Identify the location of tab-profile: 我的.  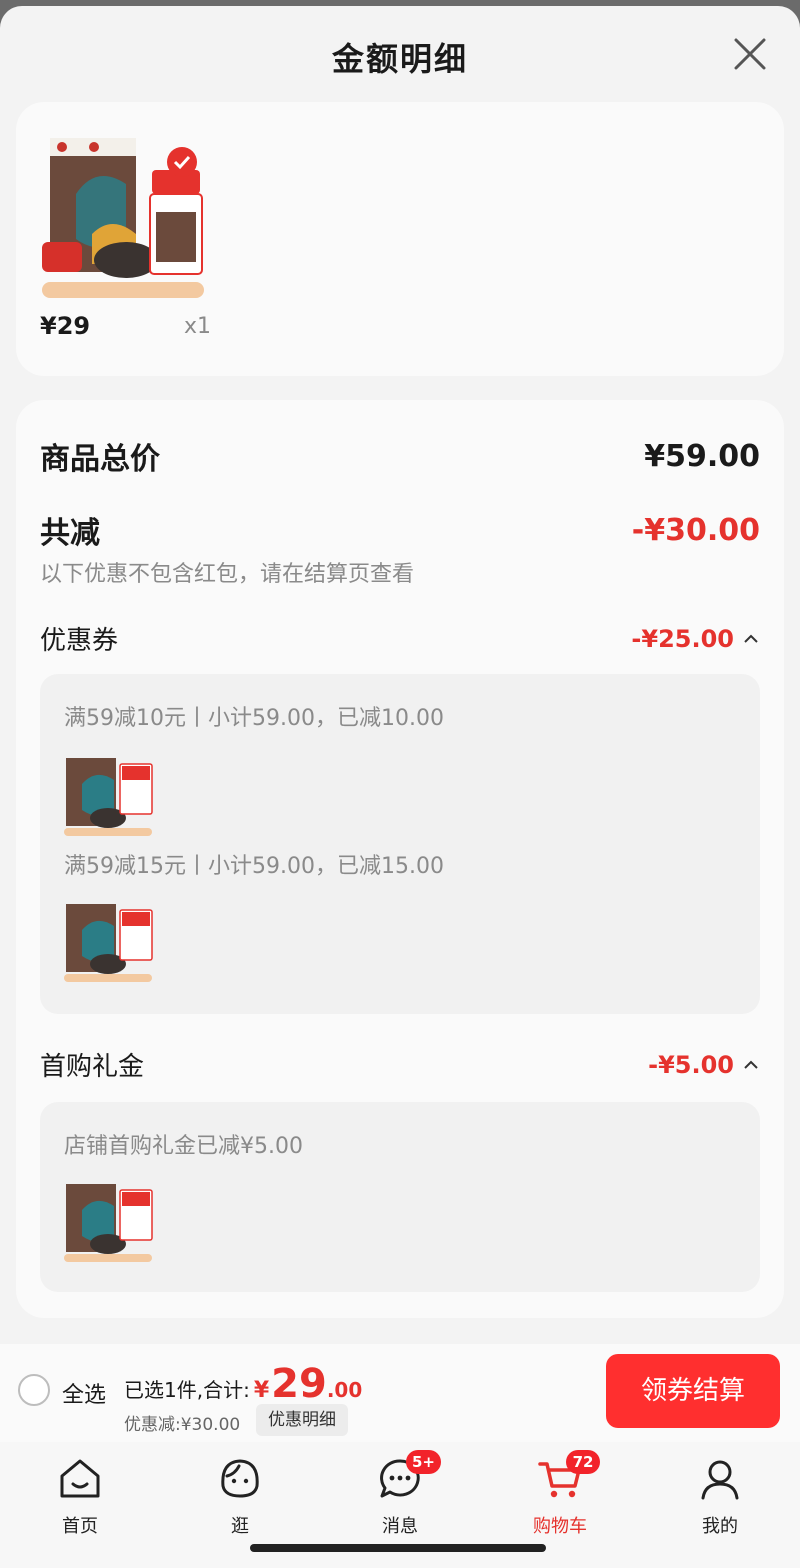
(720, 1497).